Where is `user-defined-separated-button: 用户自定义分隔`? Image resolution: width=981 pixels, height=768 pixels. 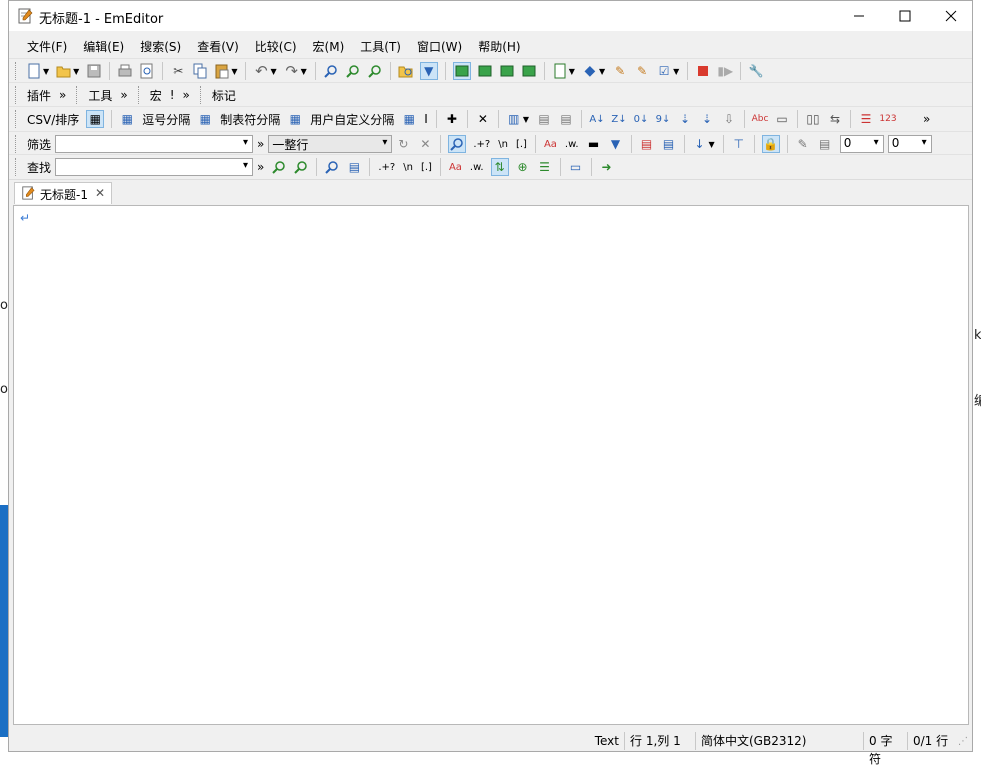
user-defined-separated-button: 用户自定义分隔 is located at coordinates (352, 119).